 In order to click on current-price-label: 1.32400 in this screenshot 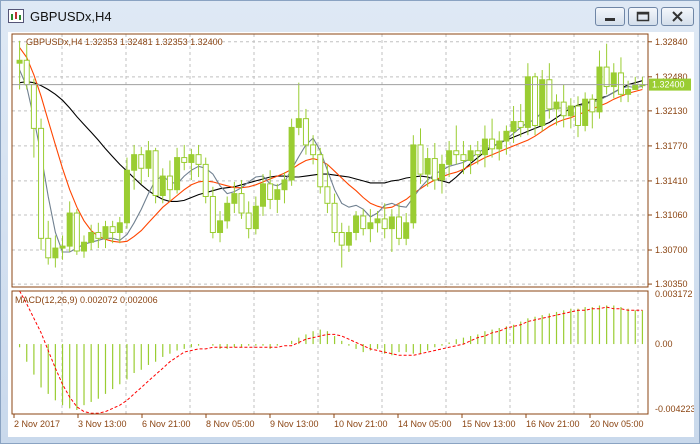, I will do `click(668, 85)`.